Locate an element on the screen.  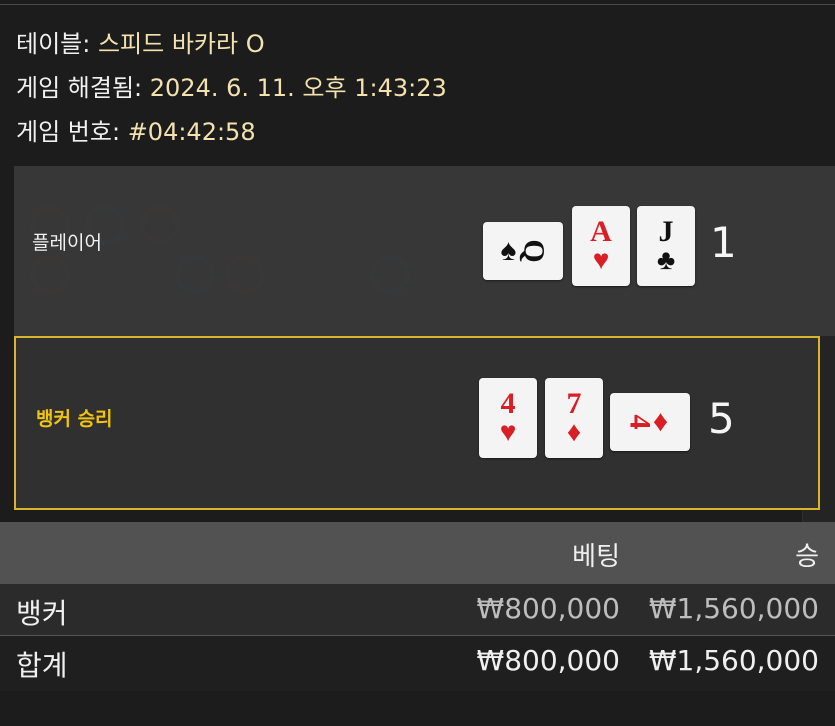
card-rank: 7 is located at coordinates (574, 403).